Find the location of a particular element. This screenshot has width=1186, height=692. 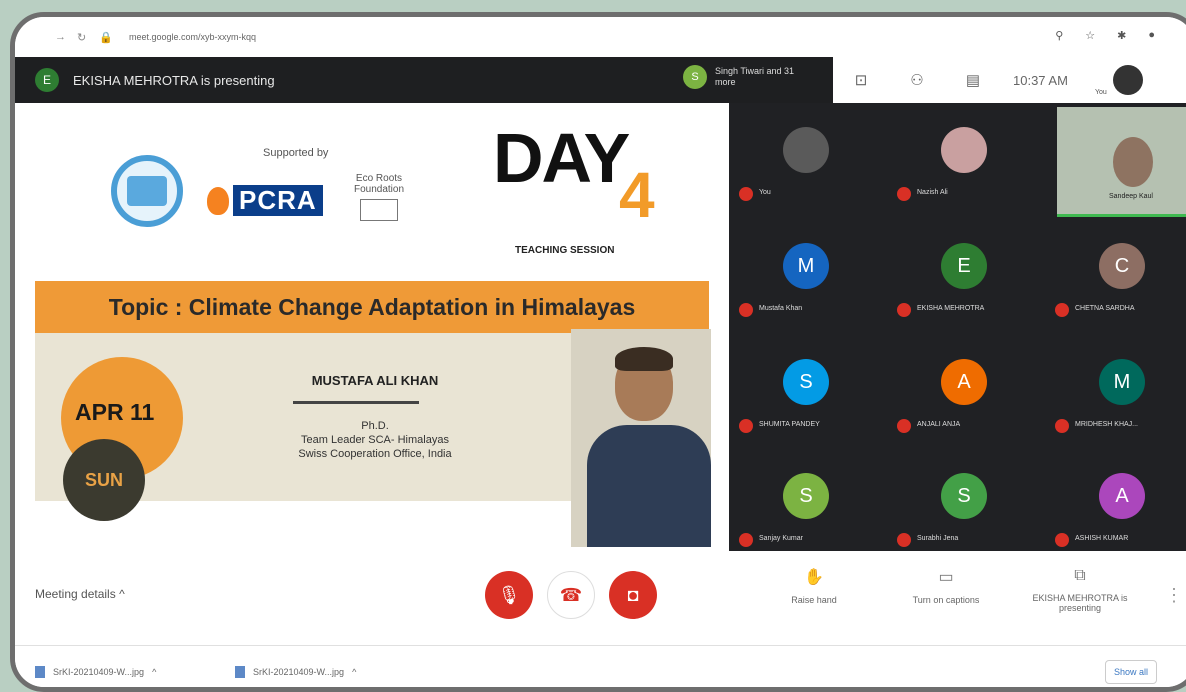

participant-name: CHETNA SARDHA is located at coordinates (1105, 308).